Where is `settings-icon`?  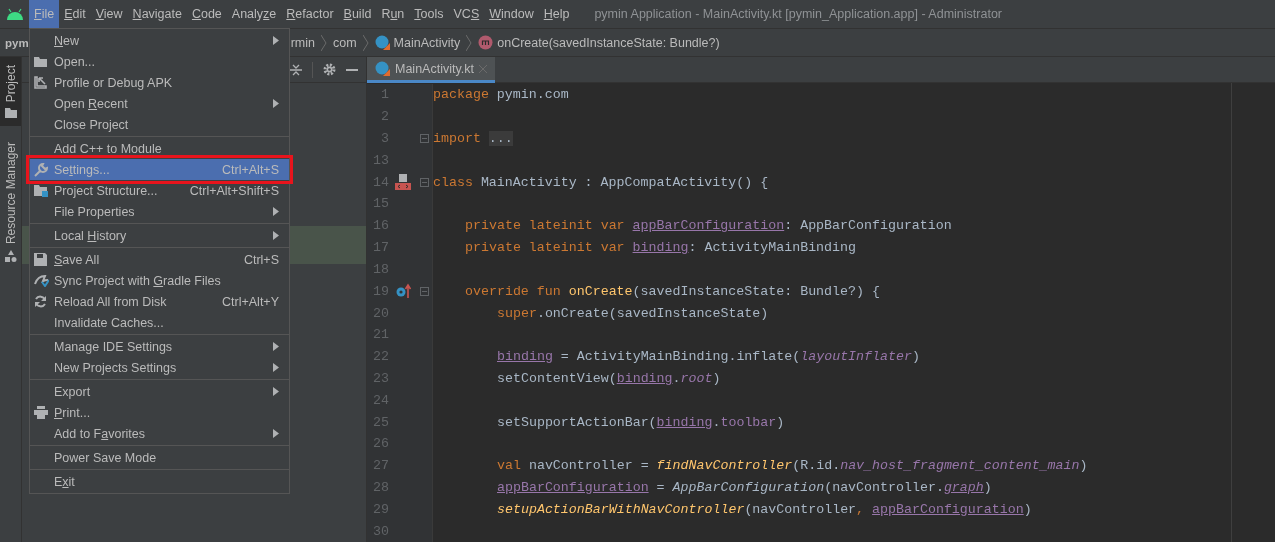 settings-icon is located at coordinates (329, 69).